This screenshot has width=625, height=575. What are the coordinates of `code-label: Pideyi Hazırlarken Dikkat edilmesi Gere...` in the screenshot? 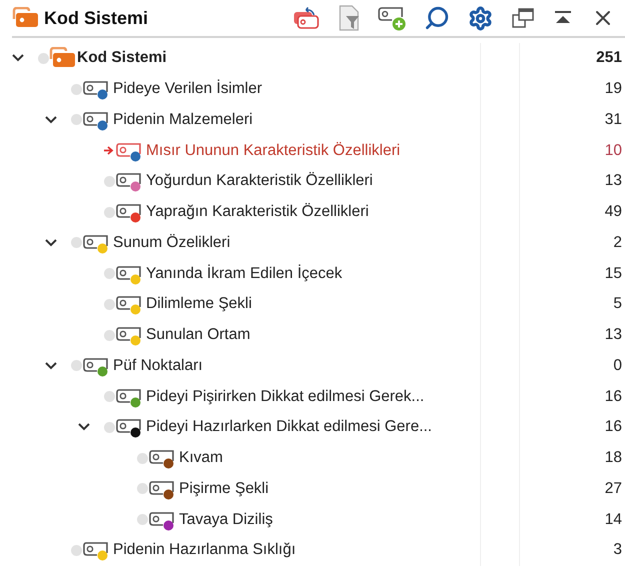 It's located at (289, 427).